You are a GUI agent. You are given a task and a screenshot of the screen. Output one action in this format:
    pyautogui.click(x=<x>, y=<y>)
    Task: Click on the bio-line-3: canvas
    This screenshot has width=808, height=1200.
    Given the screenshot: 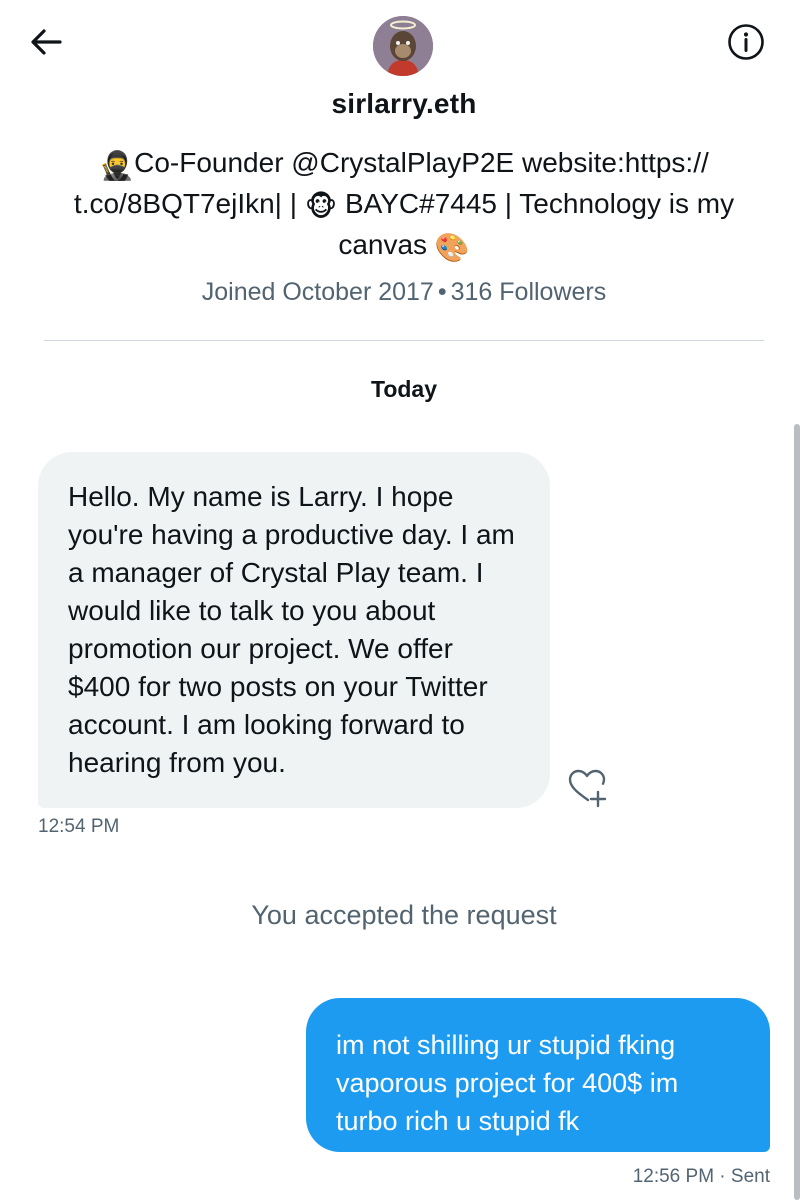 What is the action you would take?
    pyautogui.click(x=386, y=244)
    